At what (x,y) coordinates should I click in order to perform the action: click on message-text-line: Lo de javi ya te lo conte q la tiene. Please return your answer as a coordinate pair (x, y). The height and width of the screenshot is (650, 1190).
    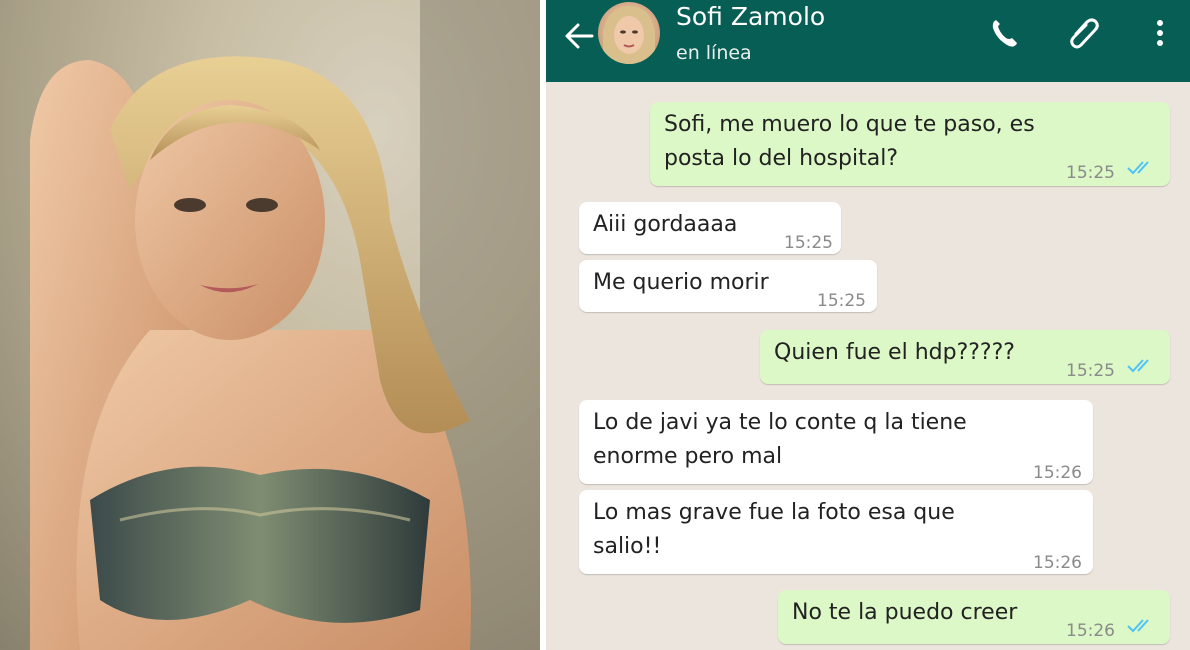
    Looking at the image, I should click on (780, 422).